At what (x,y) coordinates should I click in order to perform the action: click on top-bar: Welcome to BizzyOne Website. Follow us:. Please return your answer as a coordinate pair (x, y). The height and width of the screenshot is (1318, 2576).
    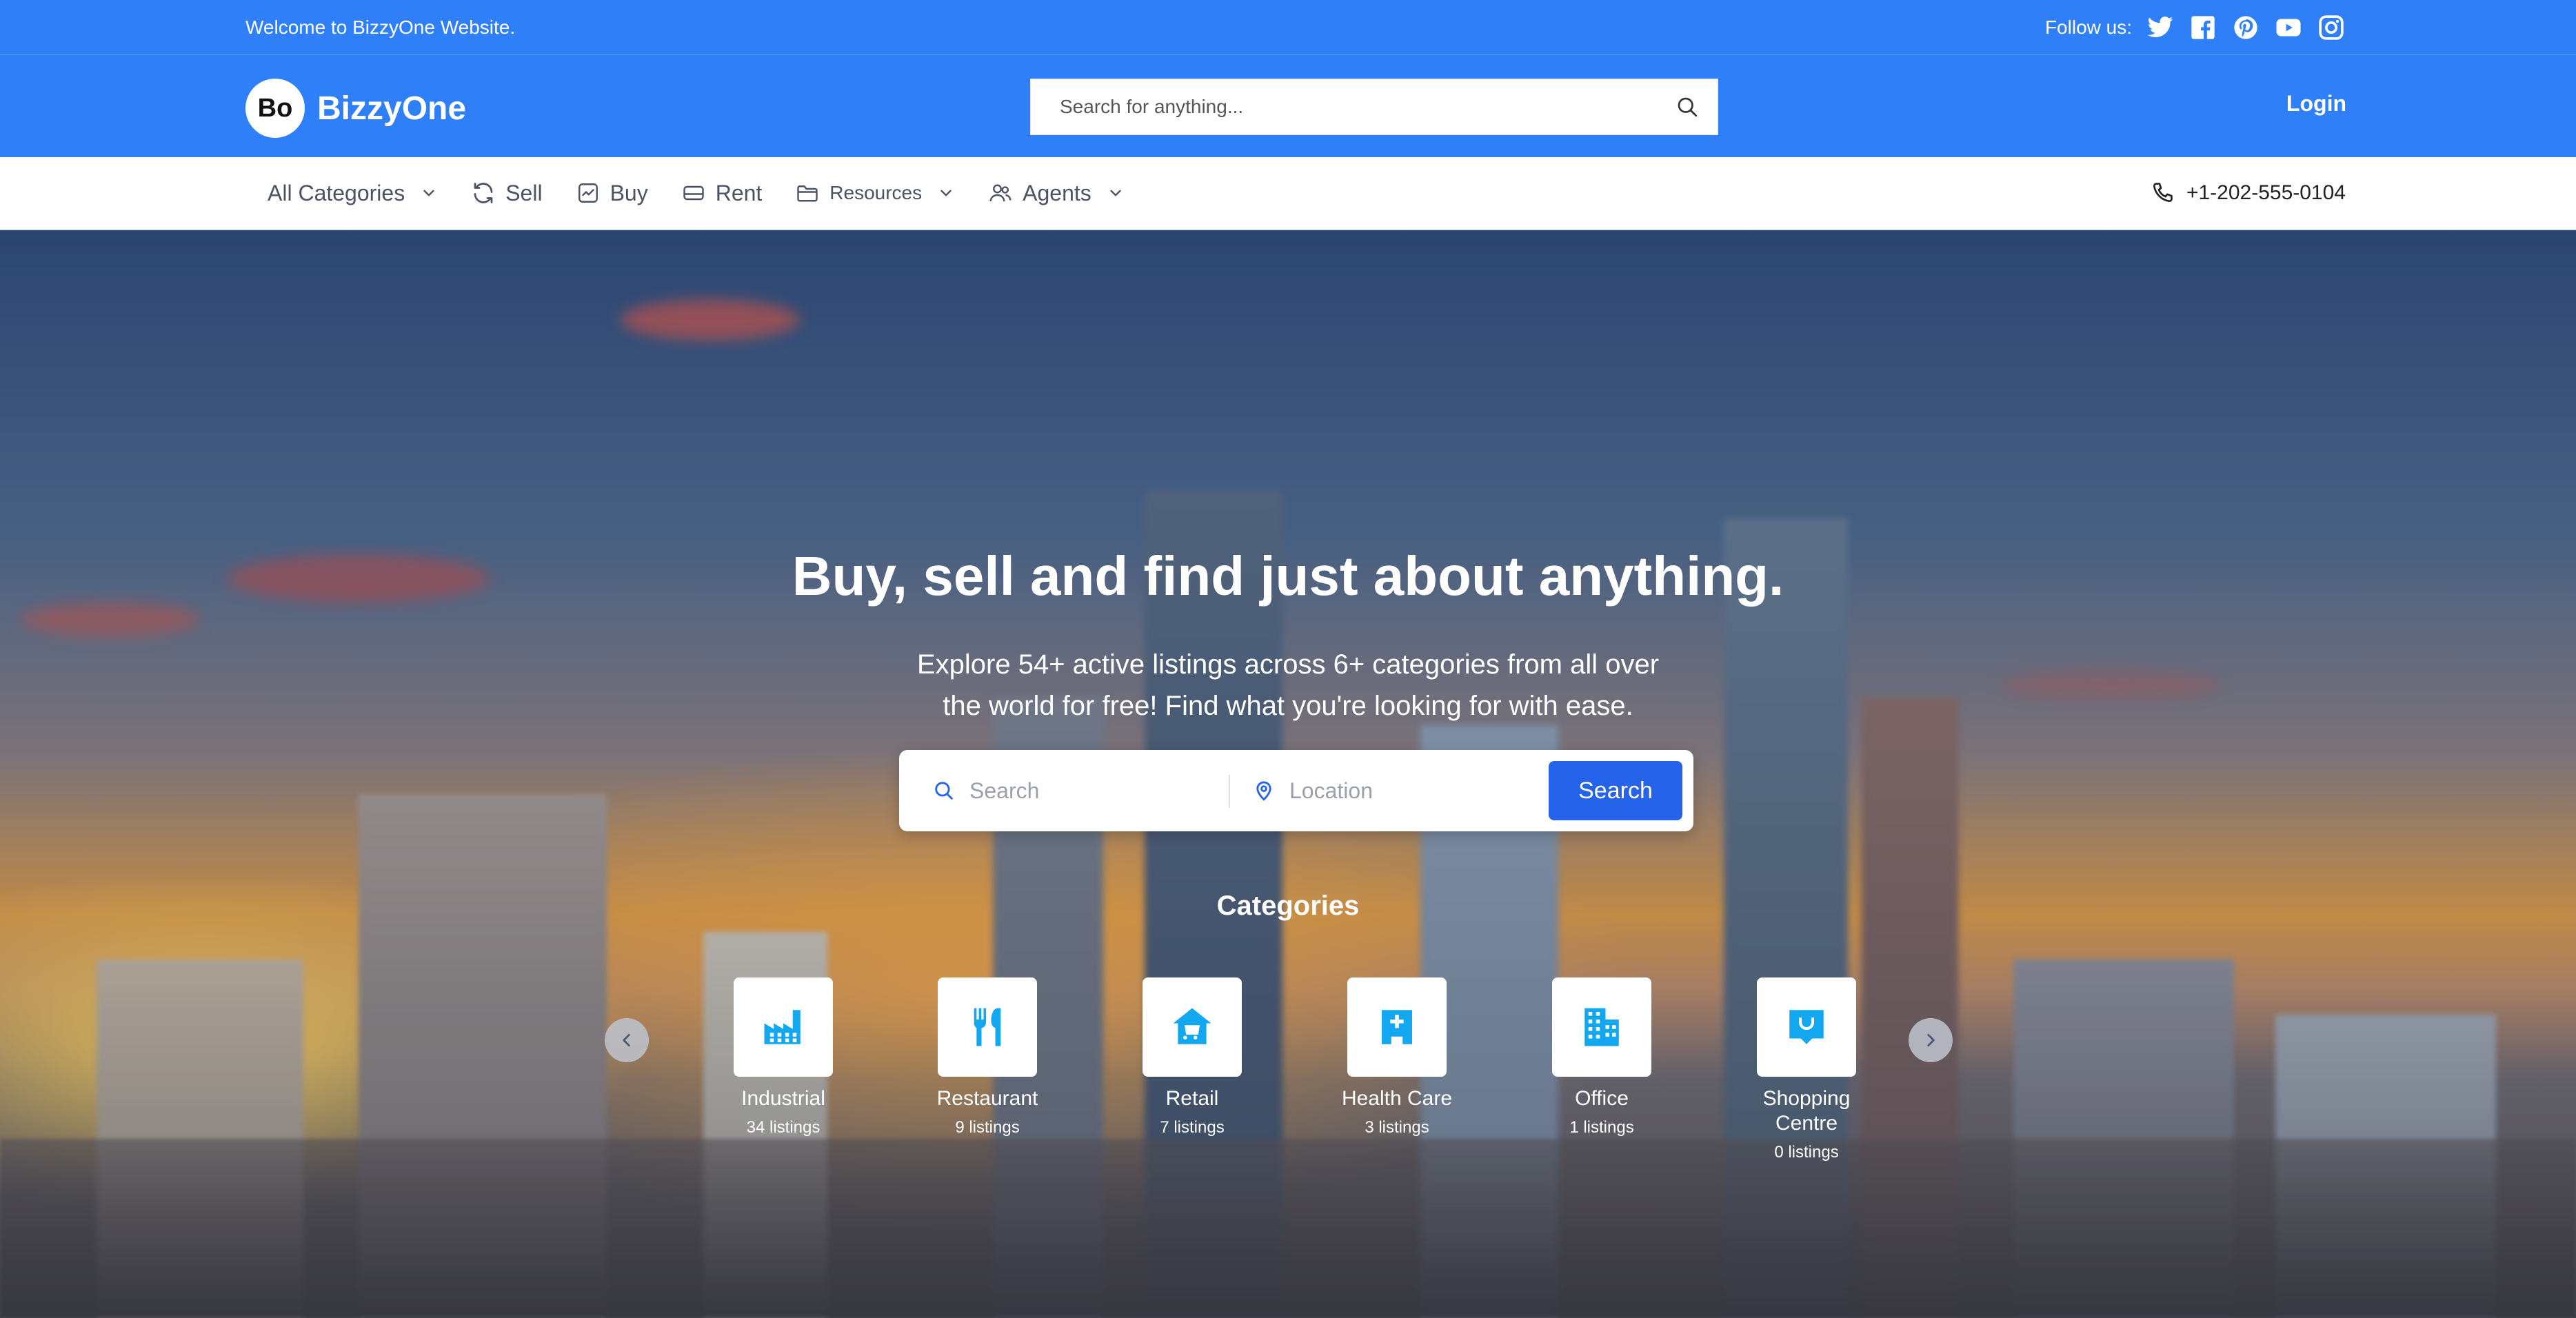
    Looking at the image, I should click on (1288, 27).